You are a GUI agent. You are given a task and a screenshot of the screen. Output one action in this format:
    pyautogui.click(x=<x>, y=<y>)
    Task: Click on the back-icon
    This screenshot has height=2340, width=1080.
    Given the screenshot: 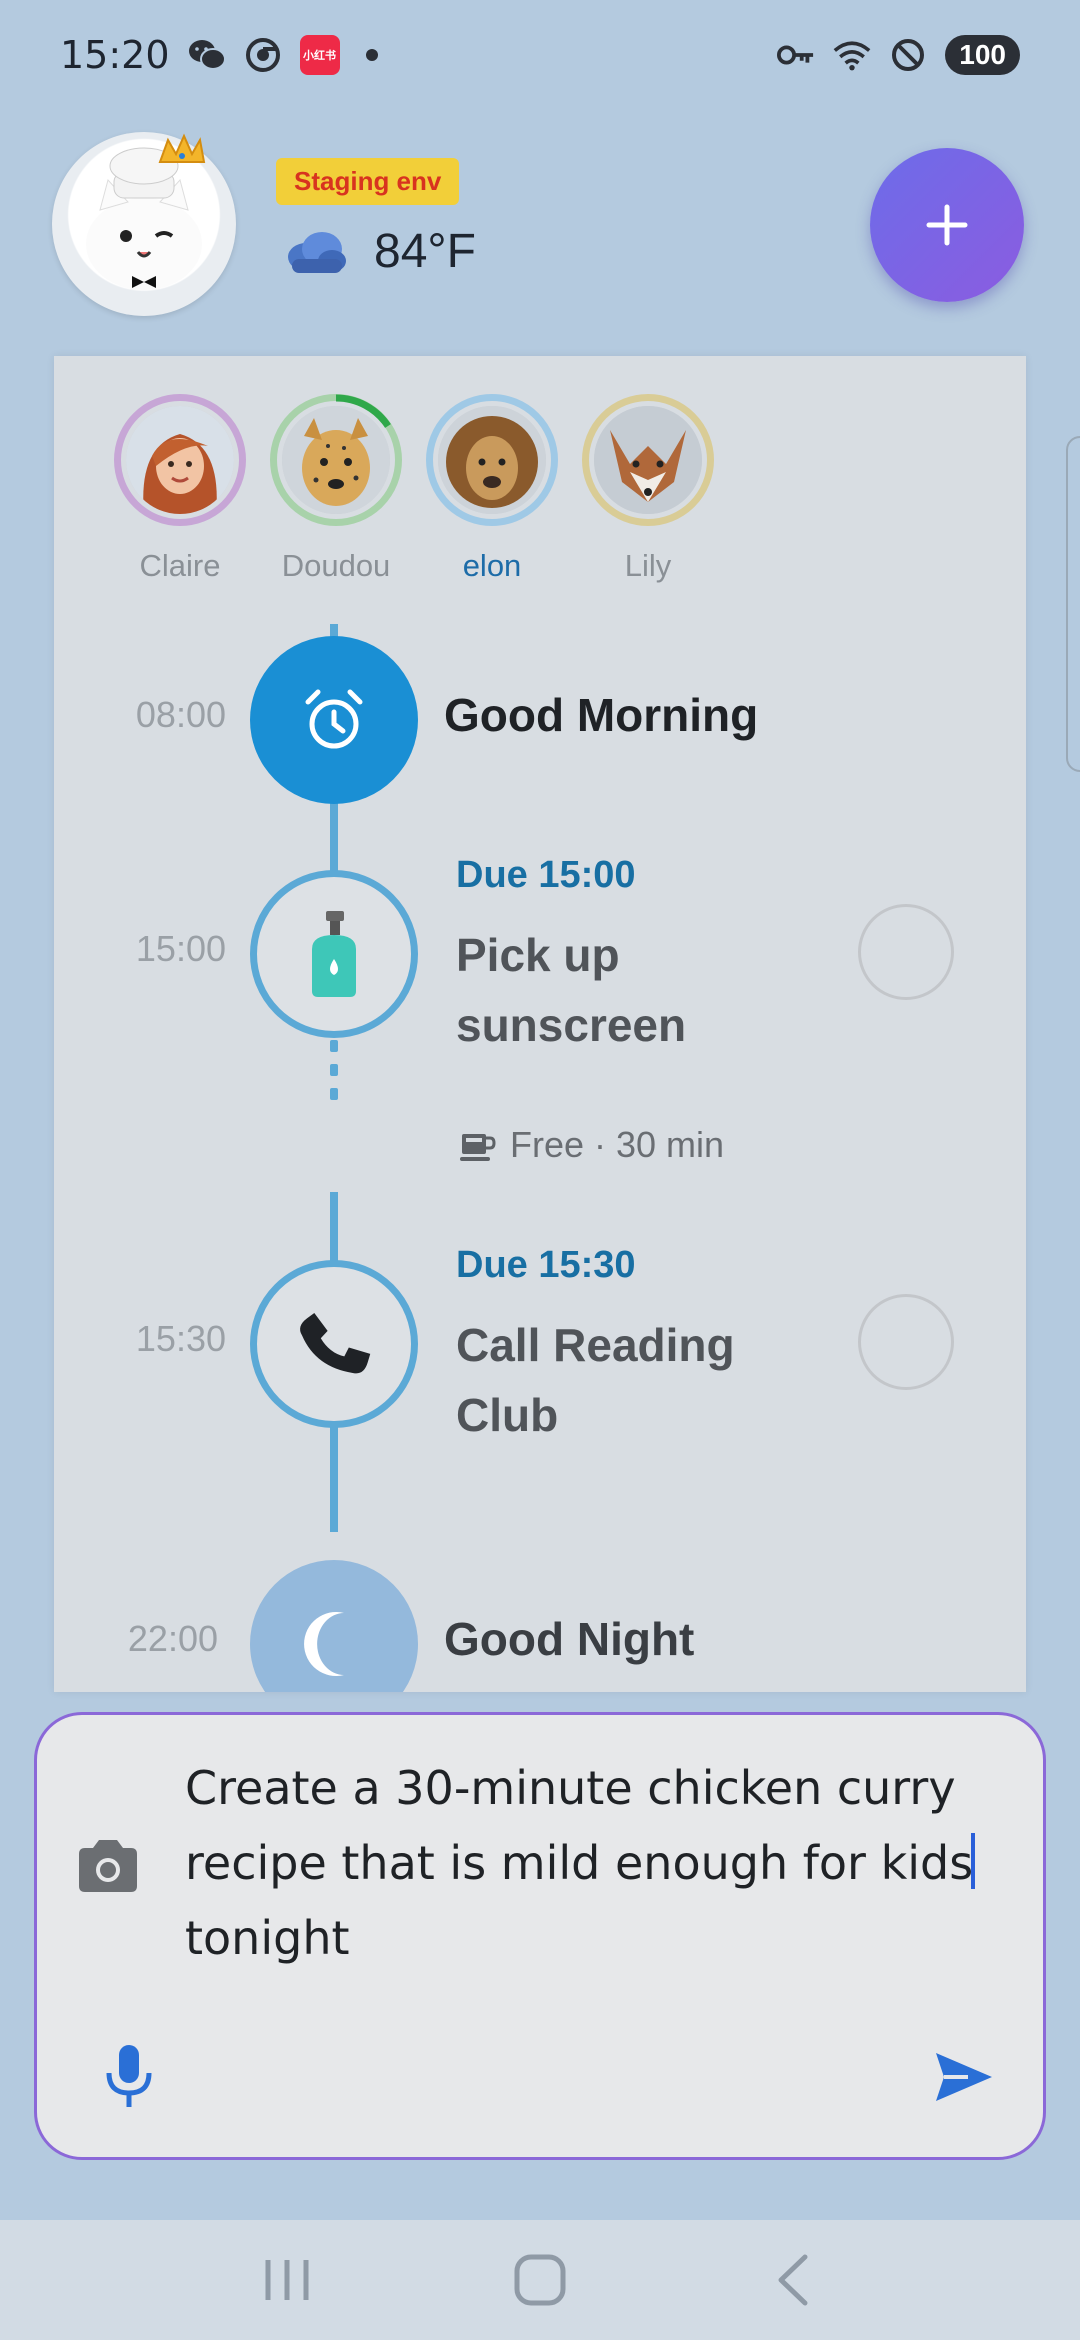 What is the action you would take?
    pyautogui.click(x=793, y=2280)
    